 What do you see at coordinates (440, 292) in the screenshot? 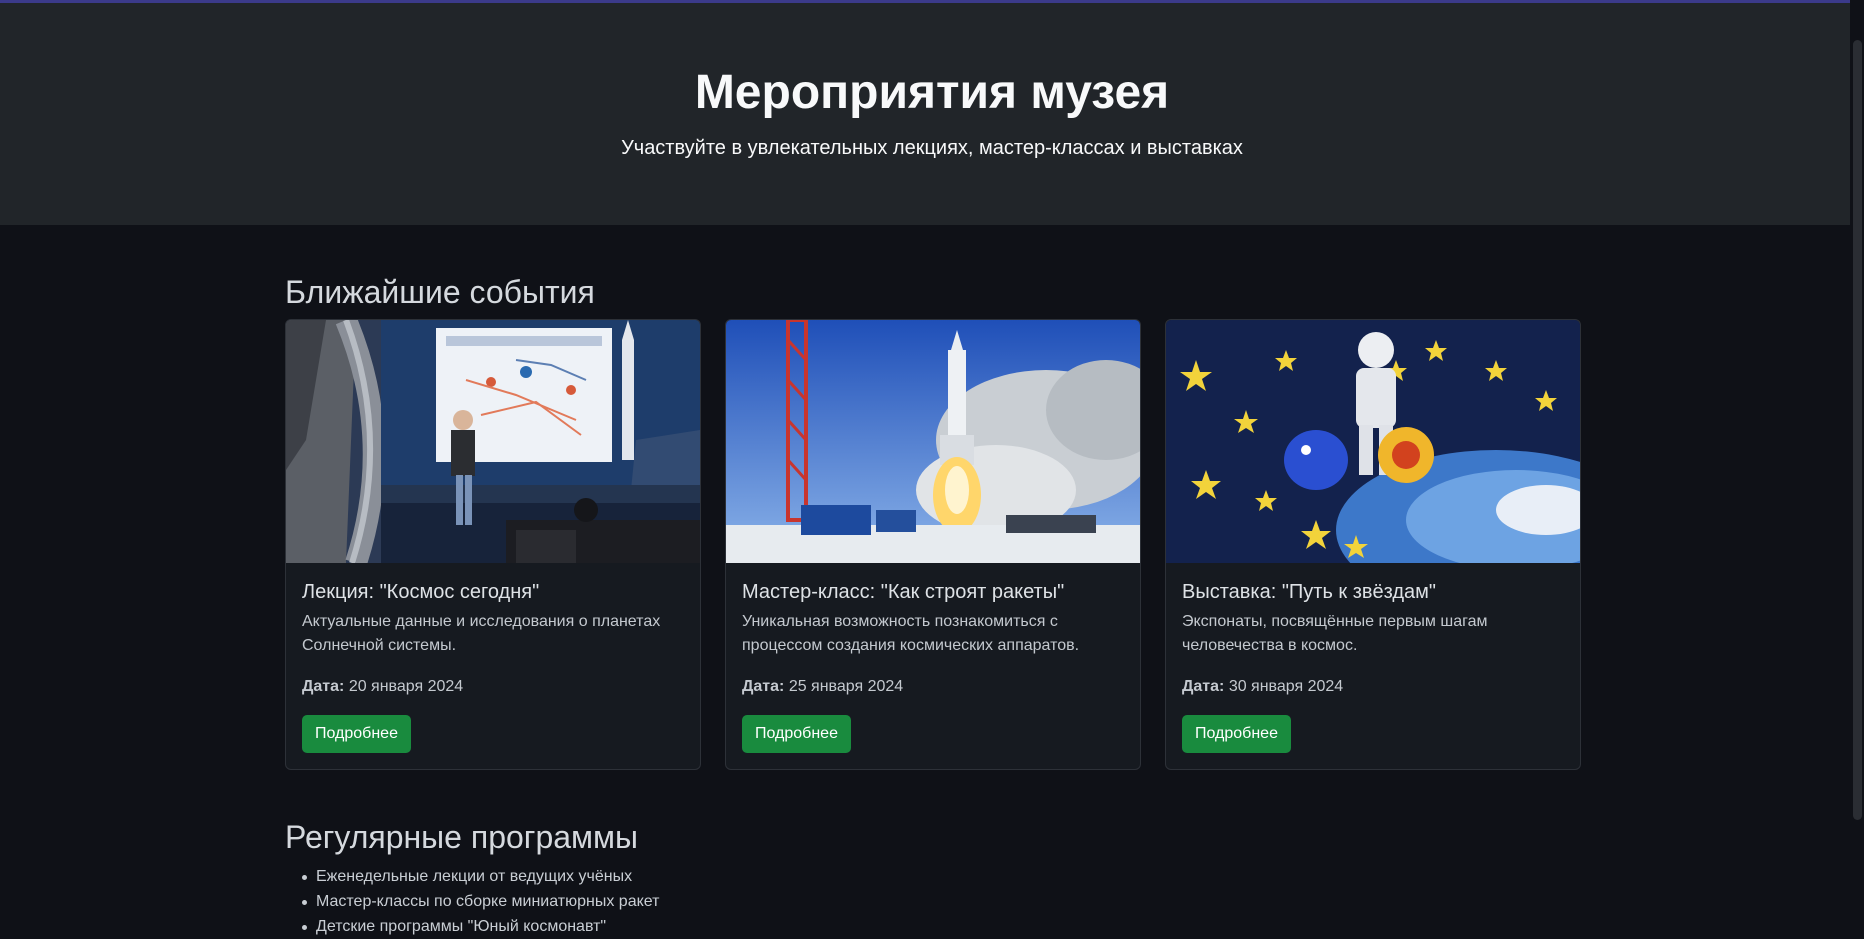
I see `upcoming-events-heading: Ближайшие события` at bounding box center [440, 292].